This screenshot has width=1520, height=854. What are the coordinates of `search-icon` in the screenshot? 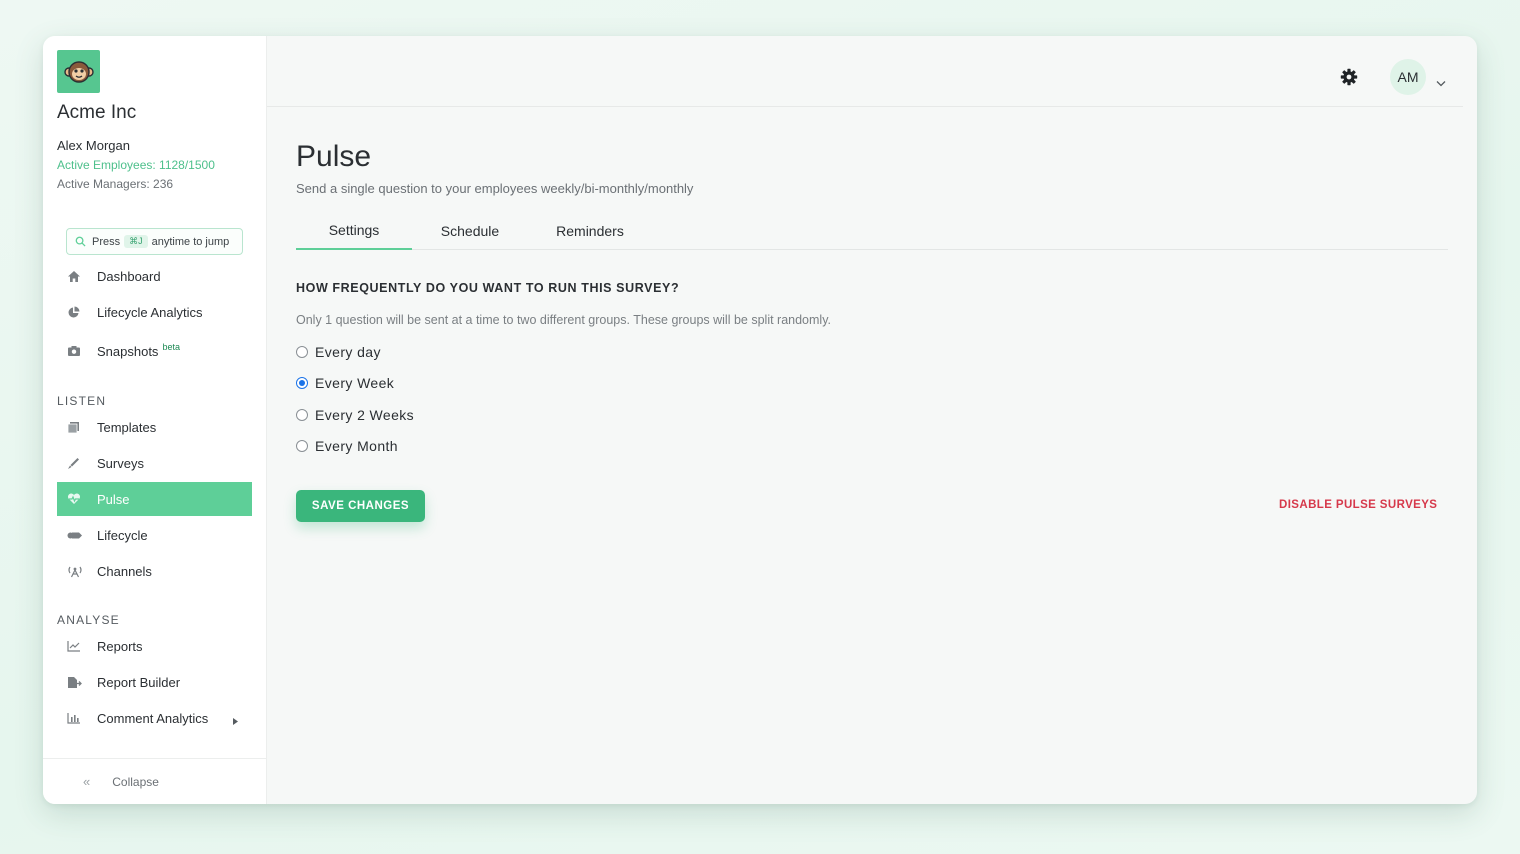 It's located at (80, 241).